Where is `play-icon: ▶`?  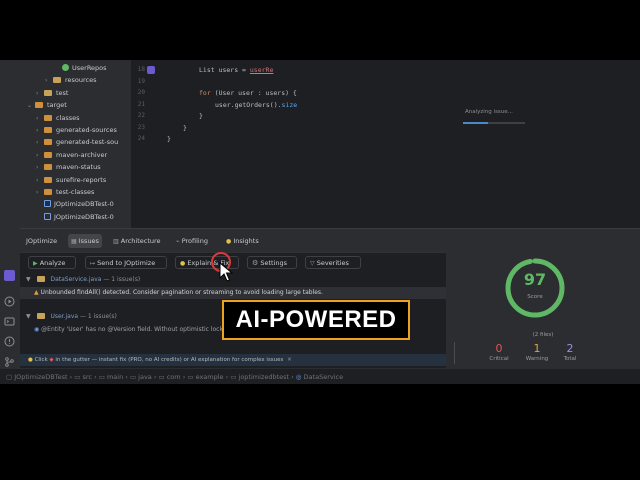
play-icon: ▶ is located at coordinates (35, 263).